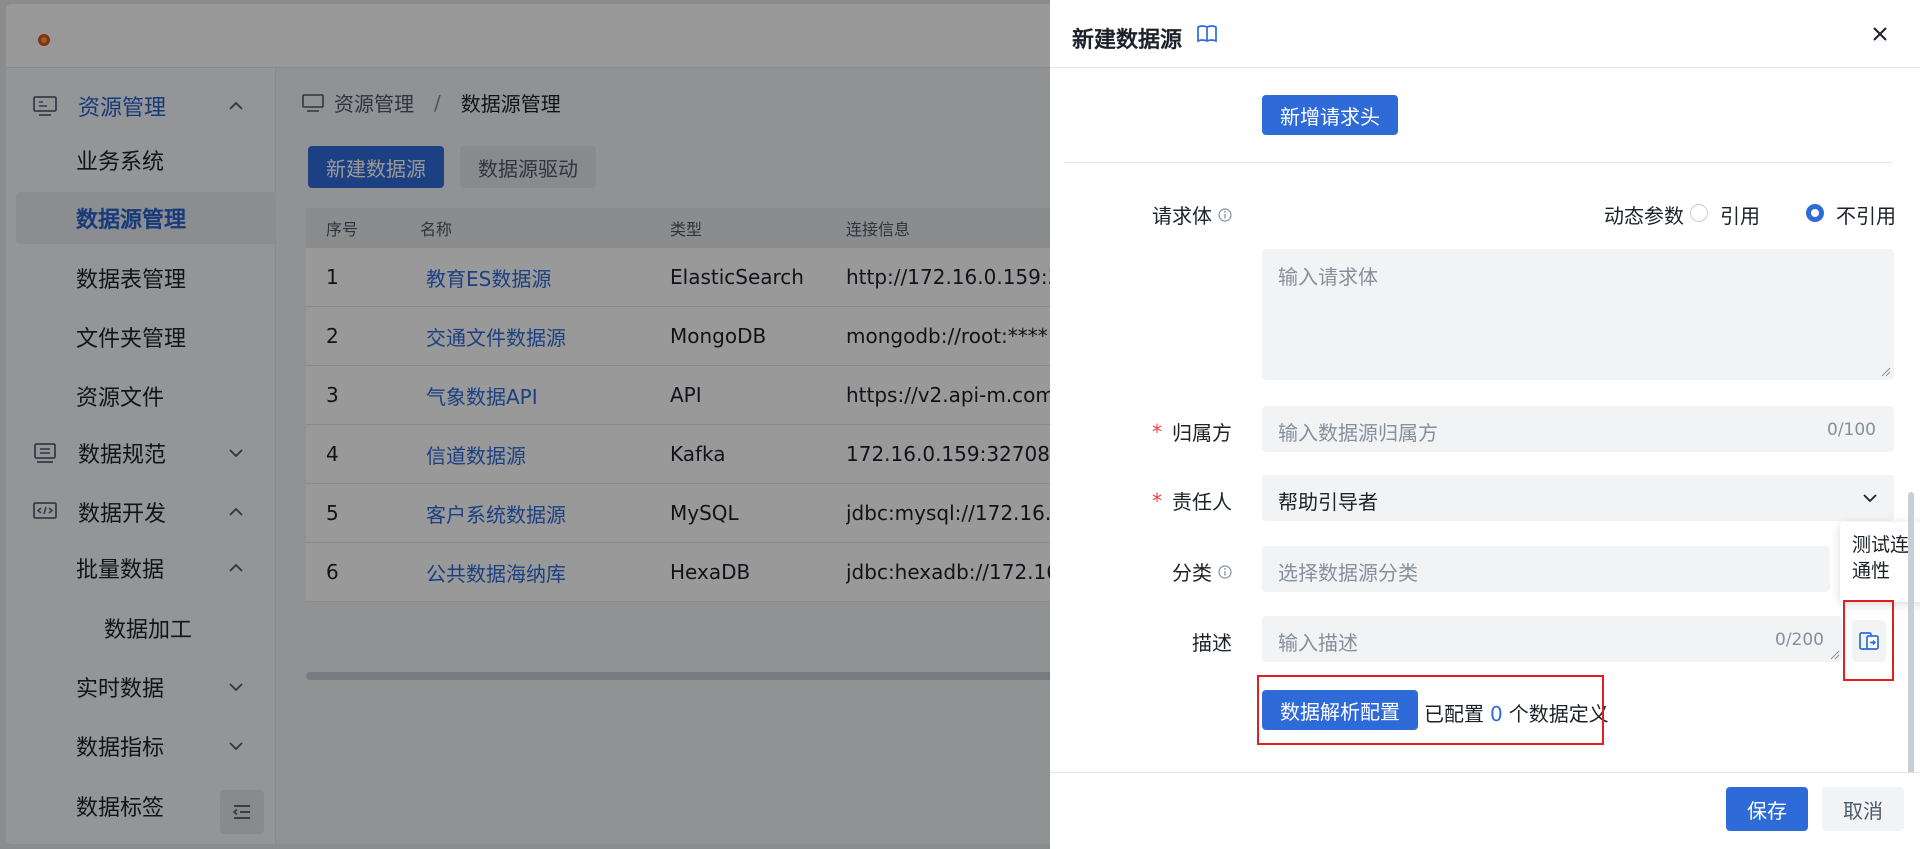  Describe the element at coordinates (1851, 430) in the screenshot. I see `owner-char-count: 0/100` at that location.